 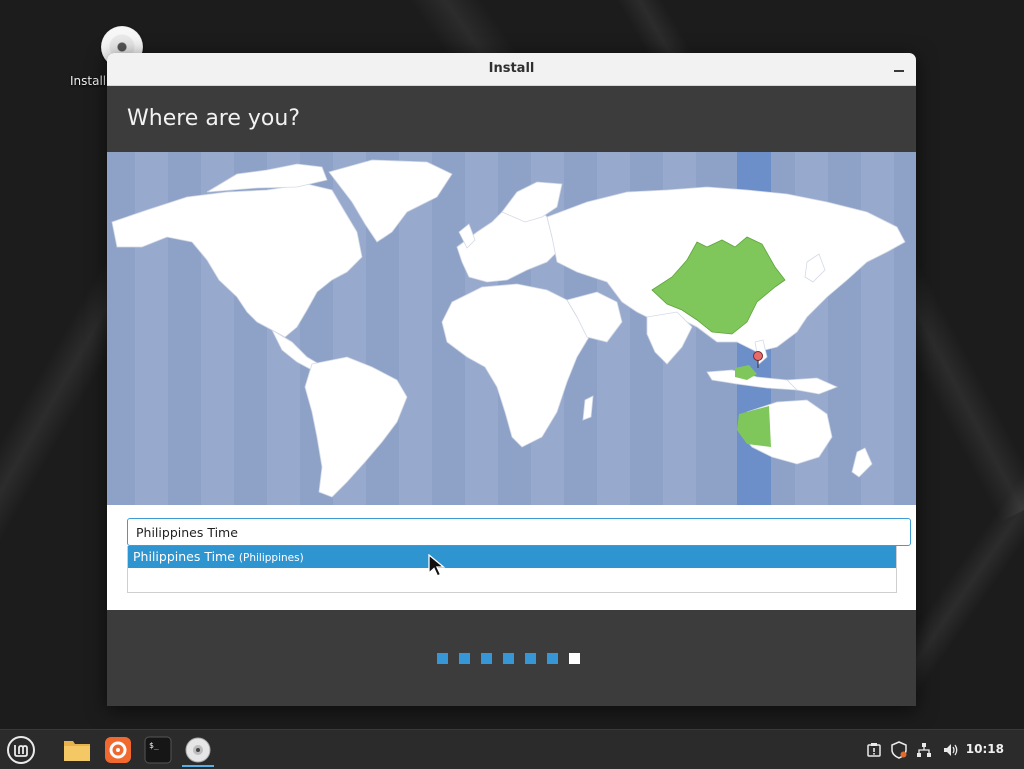 I want to click on timezone-search-panel: Philippines Time (Philippines), so click(x=511, y=557).